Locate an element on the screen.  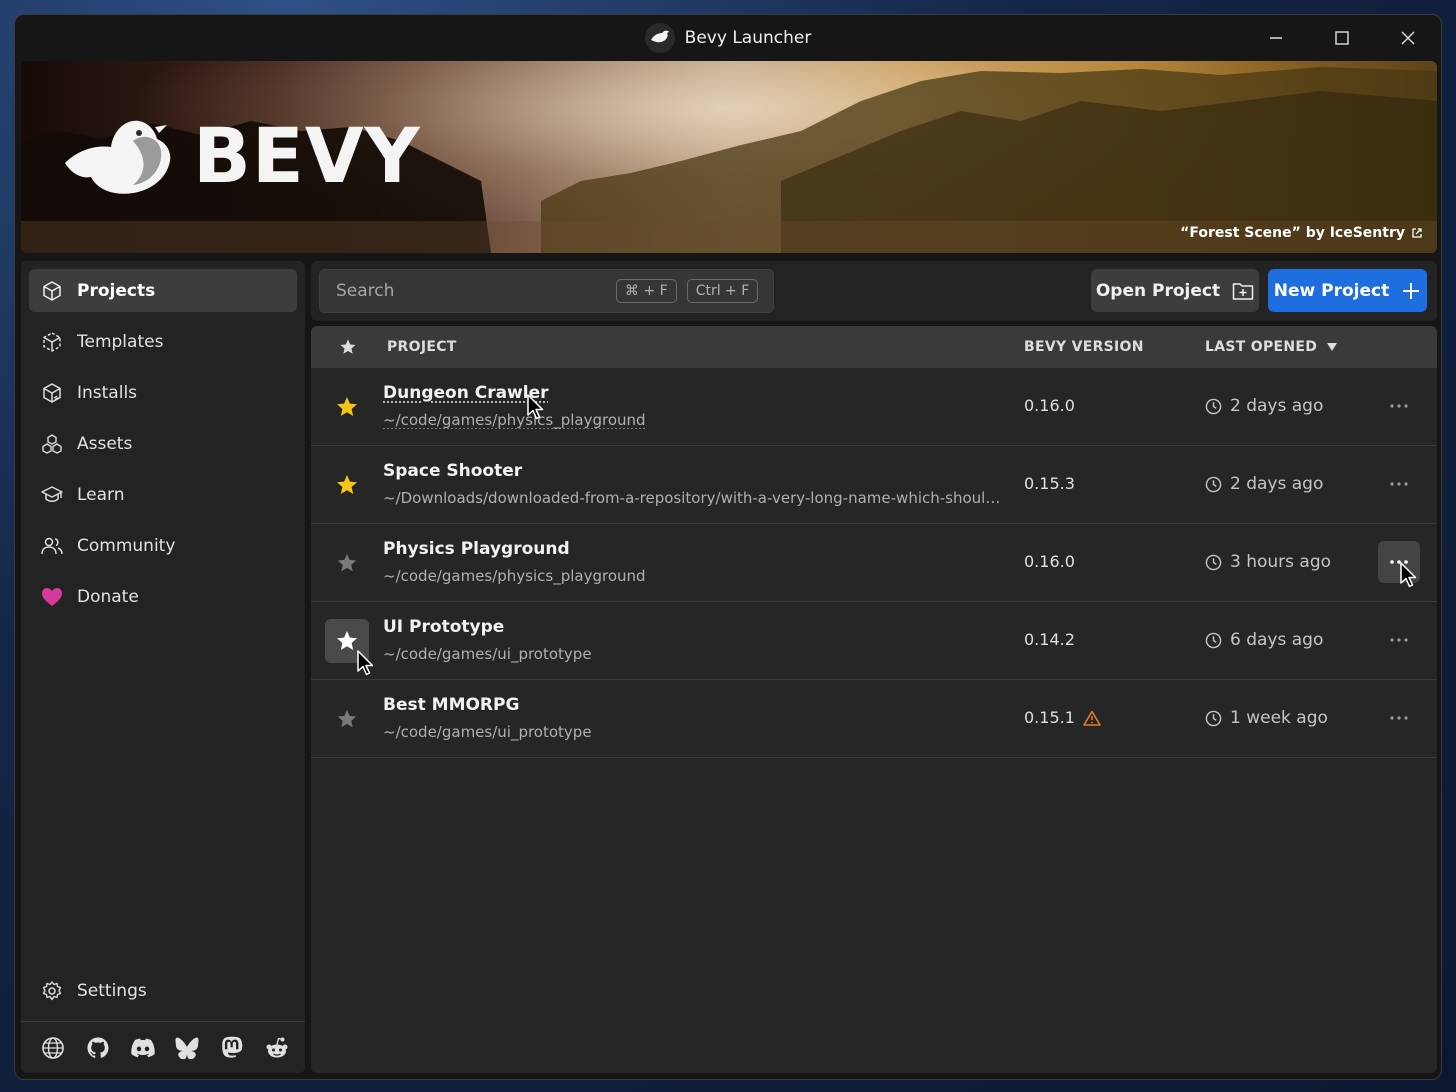
globe-icon is located at coordinates (53, 1048).